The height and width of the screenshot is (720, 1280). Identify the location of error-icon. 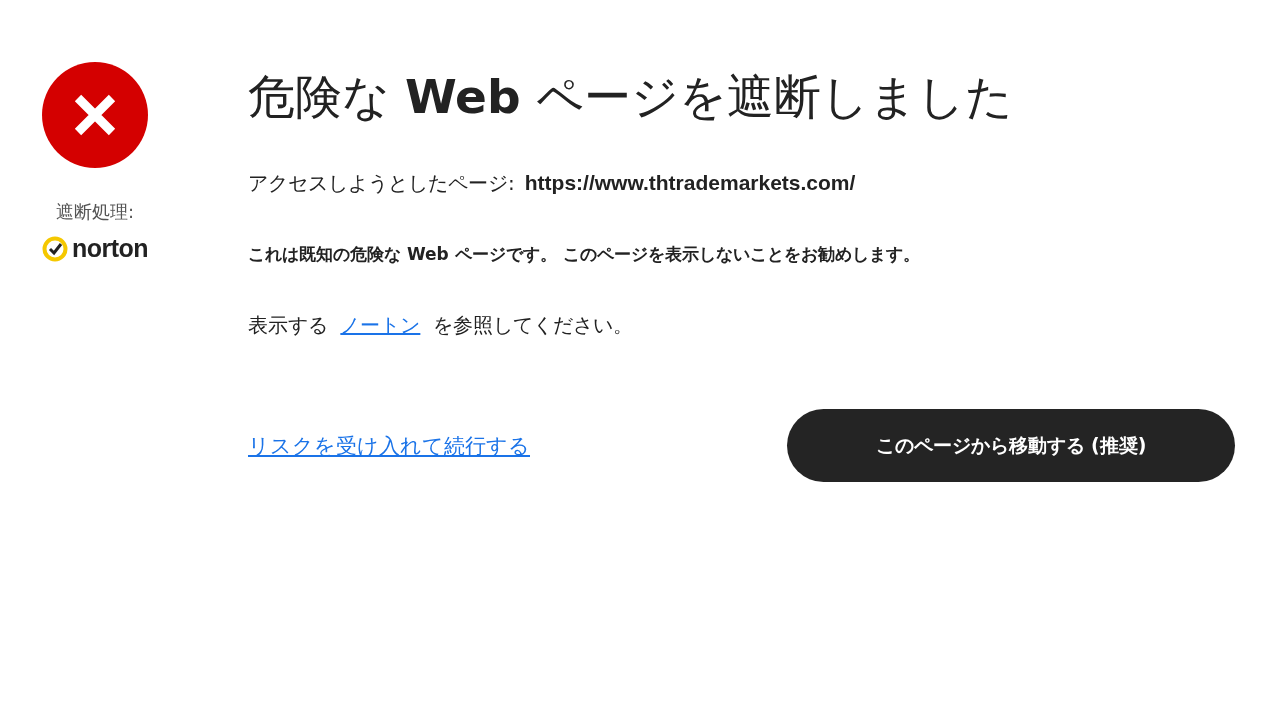
(95, 115).